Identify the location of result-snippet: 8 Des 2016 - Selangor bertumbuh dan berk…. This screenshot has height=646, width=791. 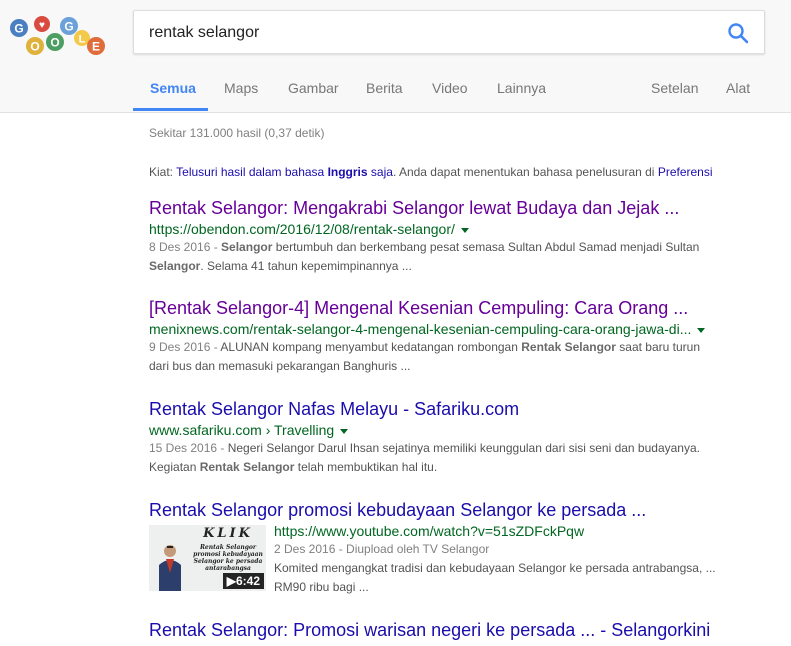
(436, 257).